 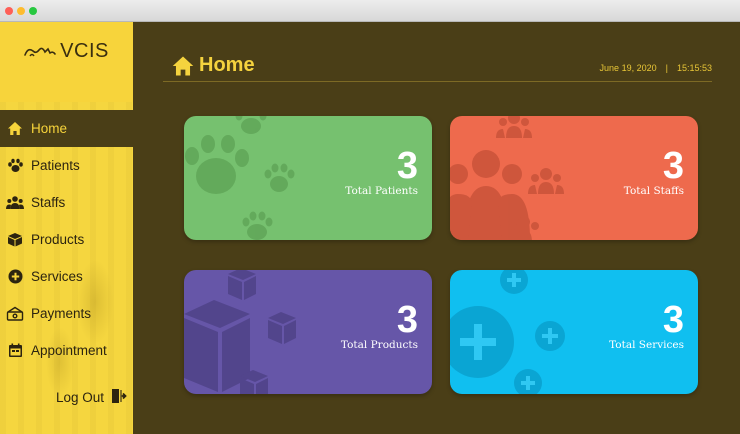 What do you see at coordinates (379, 345) in the screenshot?
I see `total-products-label: Total Products` at bounding box center [379, 345].